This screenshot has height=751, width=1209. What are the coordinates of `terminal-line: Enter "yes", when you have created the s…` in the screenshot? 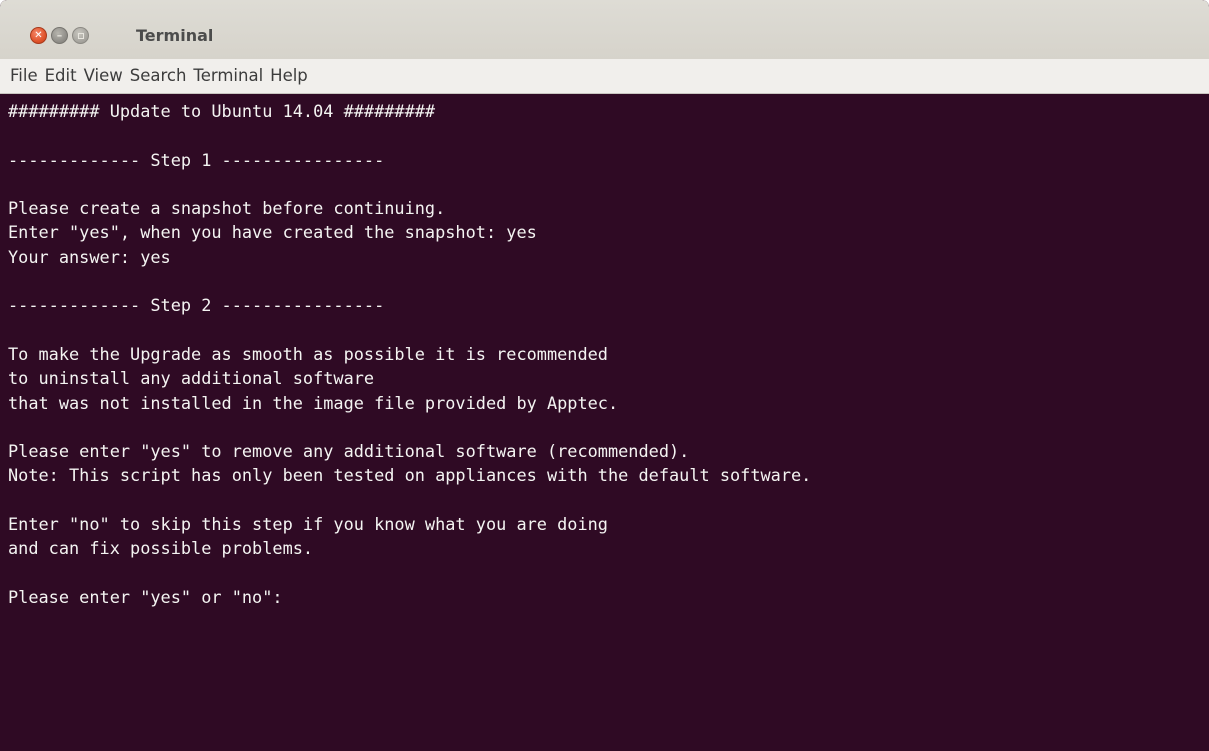 It's located at (272, 232).